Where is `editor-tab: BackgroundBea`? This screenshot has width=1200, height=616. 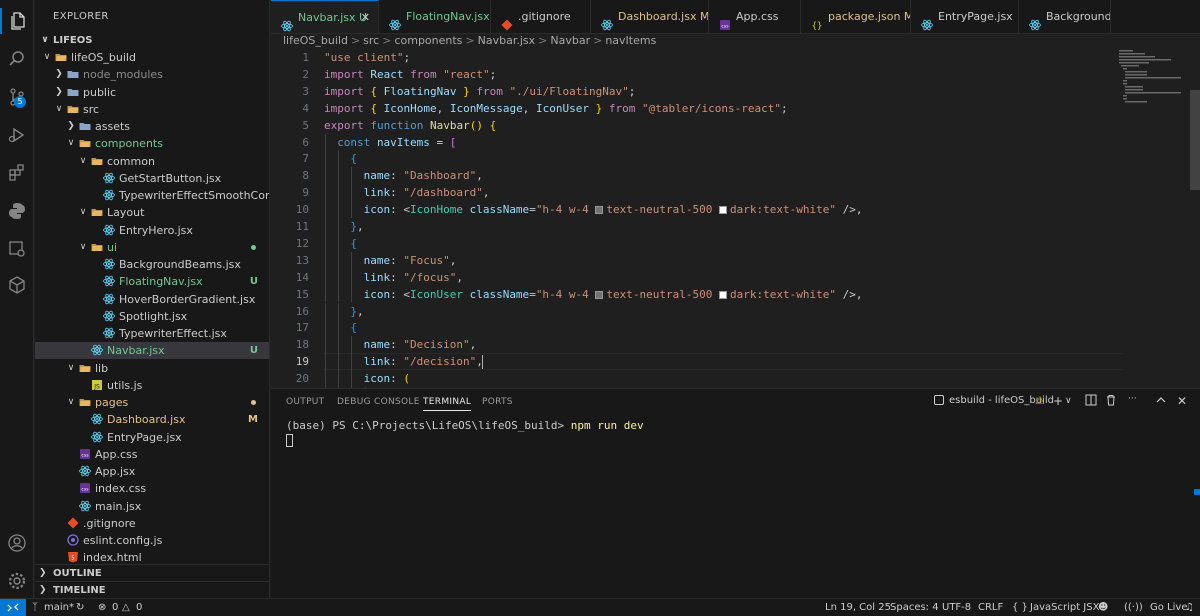 editor-tab: BackgroundBea is located at coordinates (1065, 16).